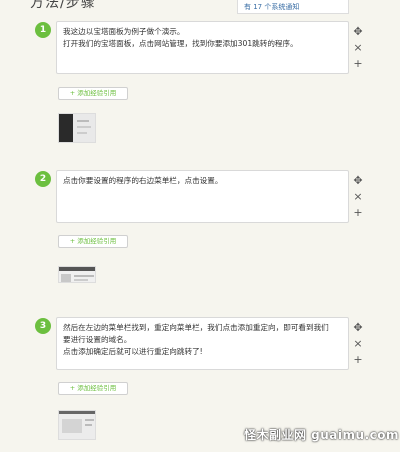 The width and height of the screenshot is (400, 452). Describe the element at coordinates (63, 5) in the screenshot. I see `section-title: 方法/步骤` at that location.